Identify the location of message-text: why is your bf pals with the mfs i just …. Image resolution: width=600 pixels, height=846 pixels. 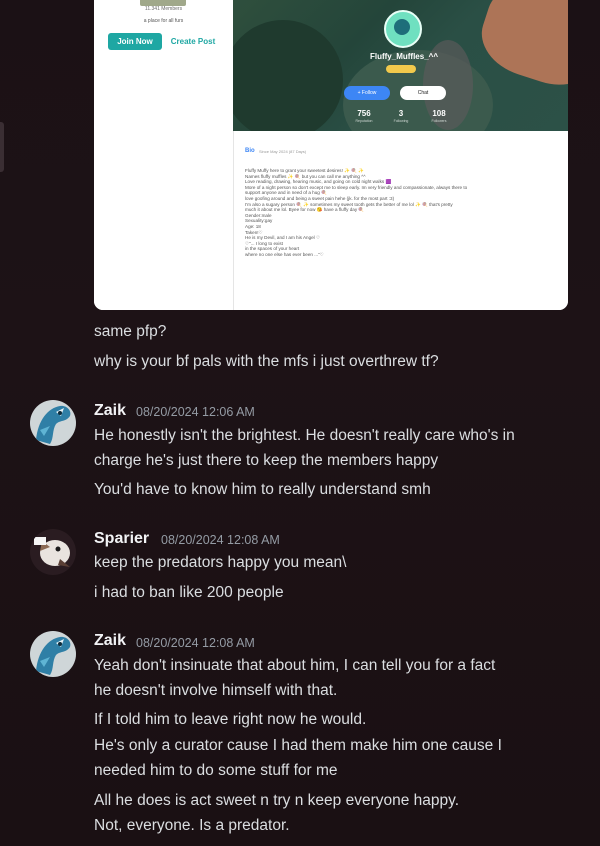
(266, 361).